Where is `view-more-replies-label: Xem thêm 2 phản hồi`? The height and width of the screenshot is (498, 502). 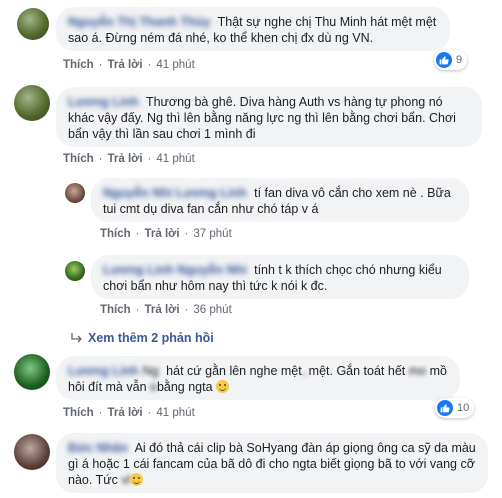
view-more-replies-label: Xem thêm 2 phản hồi is located at coordinates (151, 338).